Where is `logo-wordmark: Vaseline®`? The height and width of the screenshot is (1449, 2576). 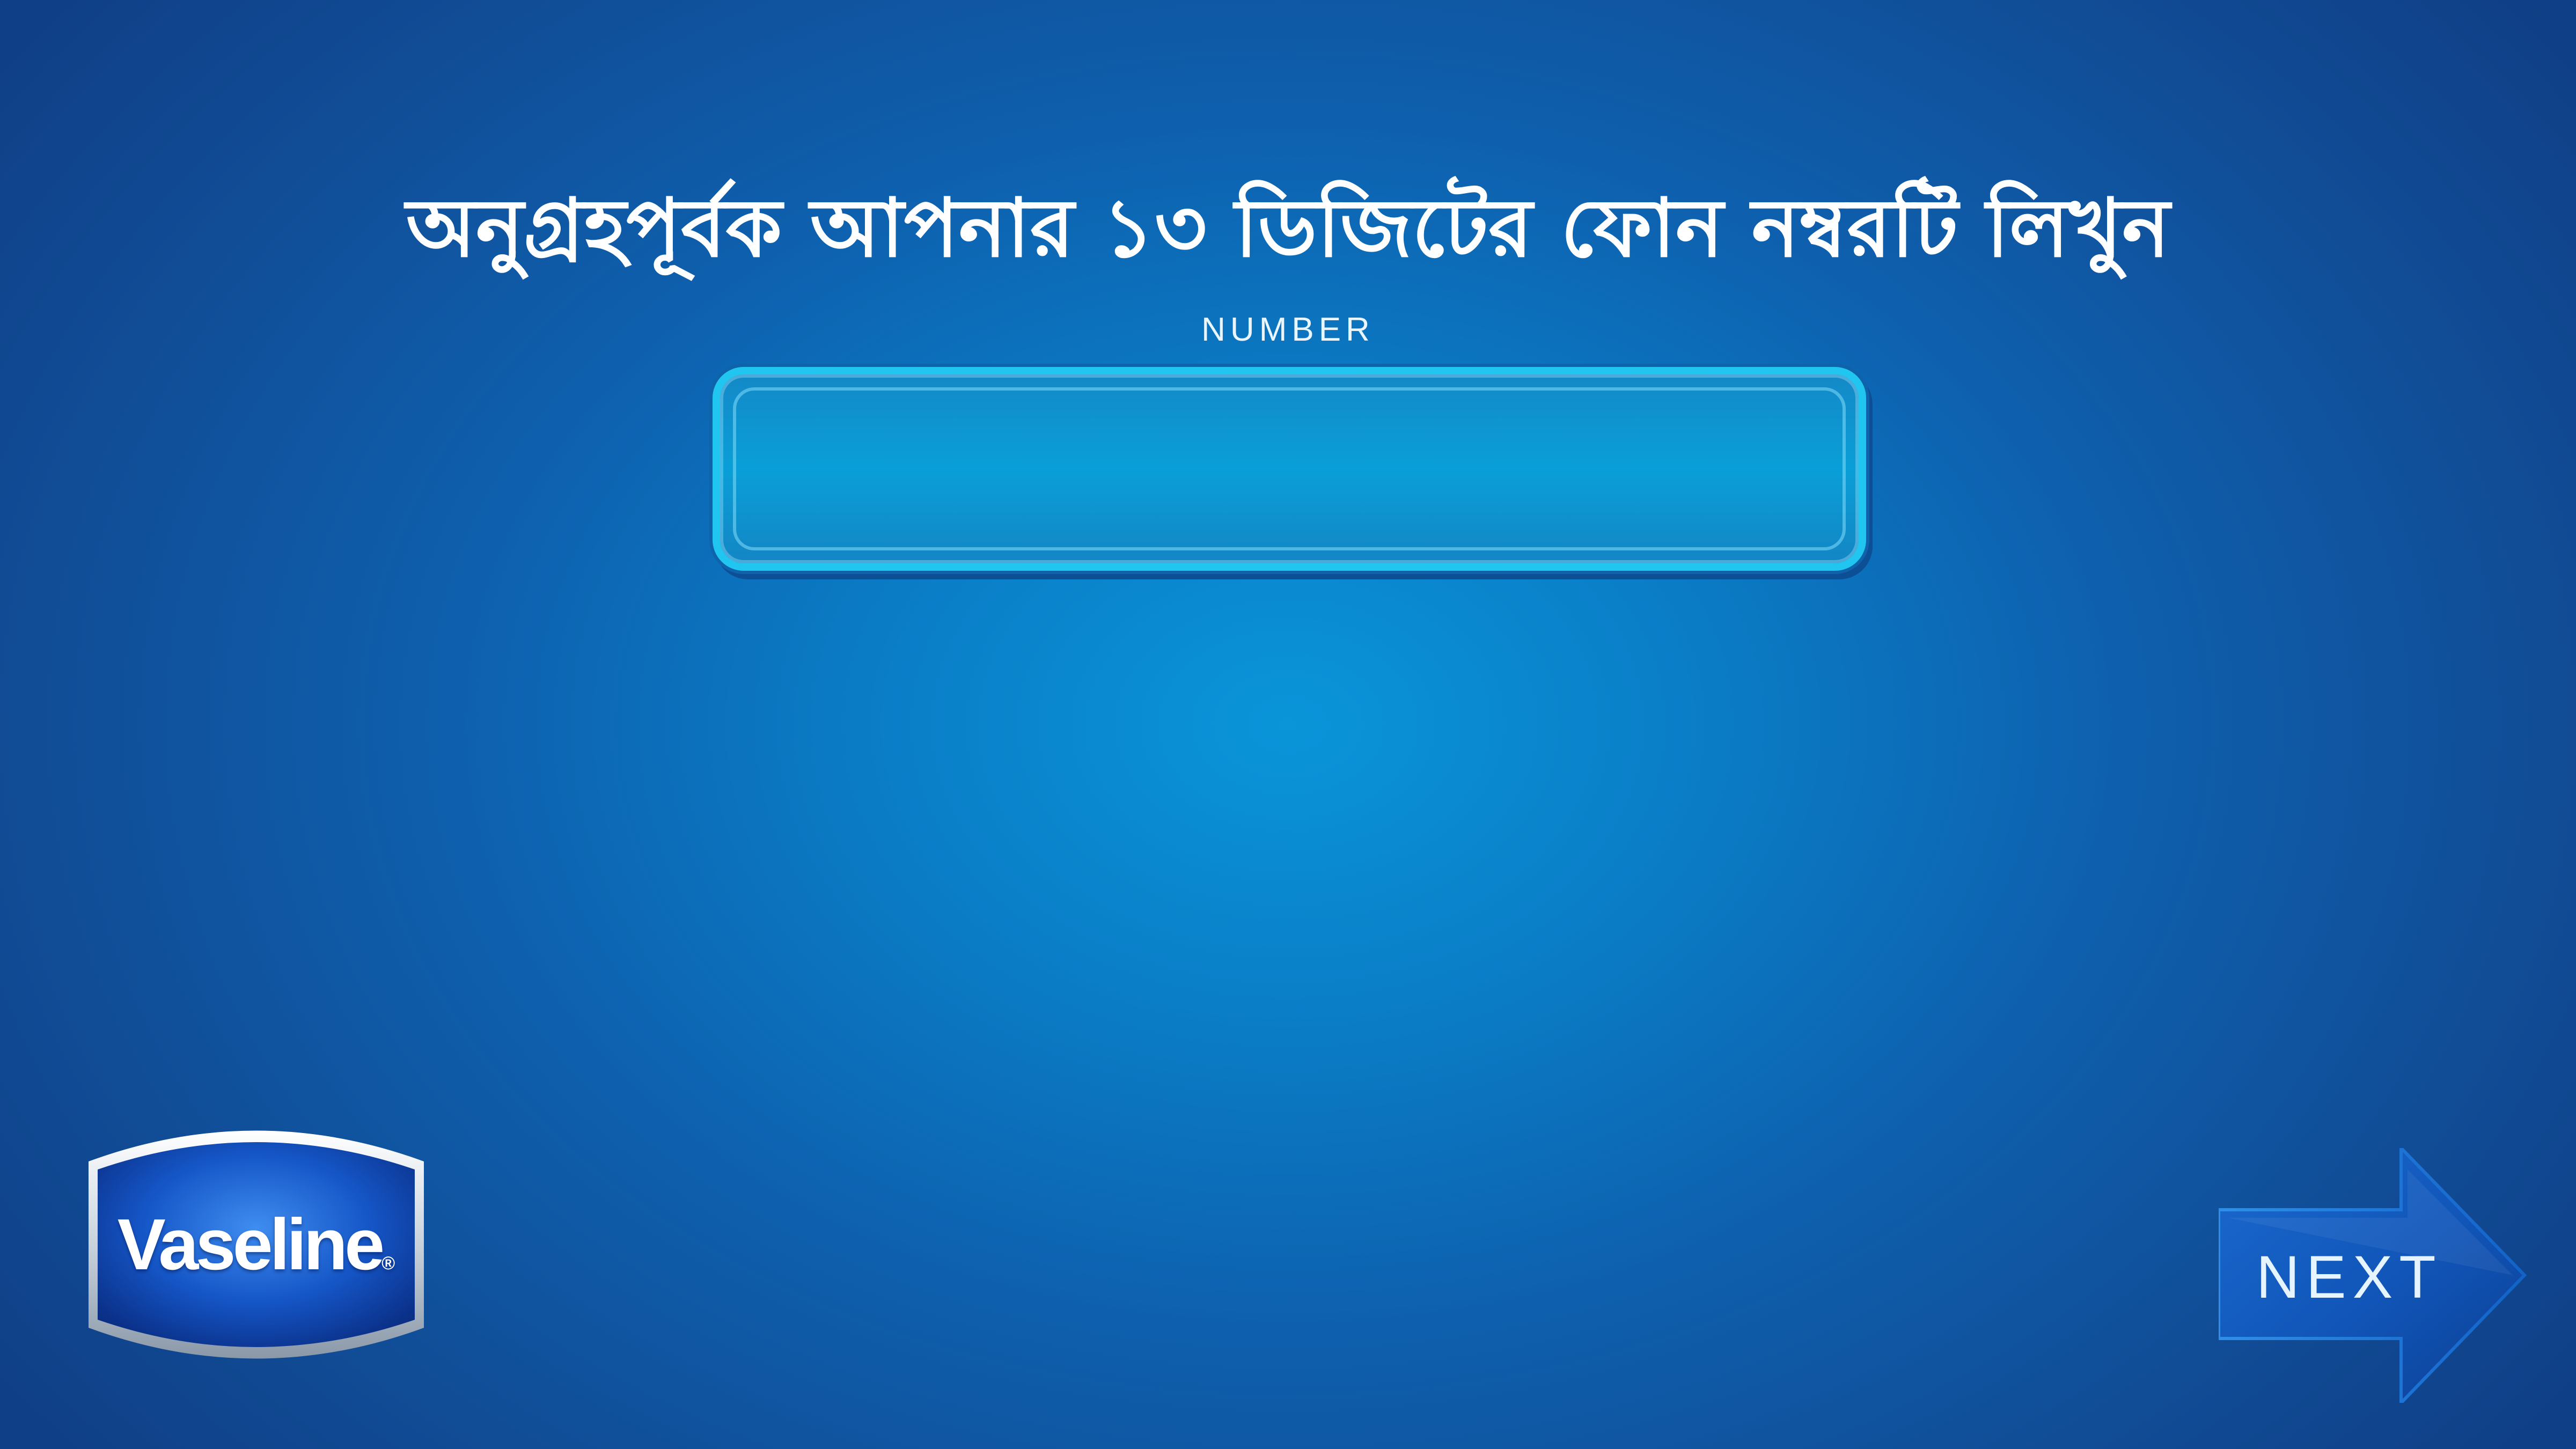
logo-wordmark: Vaseline® is located at coordinates (256, 1254).